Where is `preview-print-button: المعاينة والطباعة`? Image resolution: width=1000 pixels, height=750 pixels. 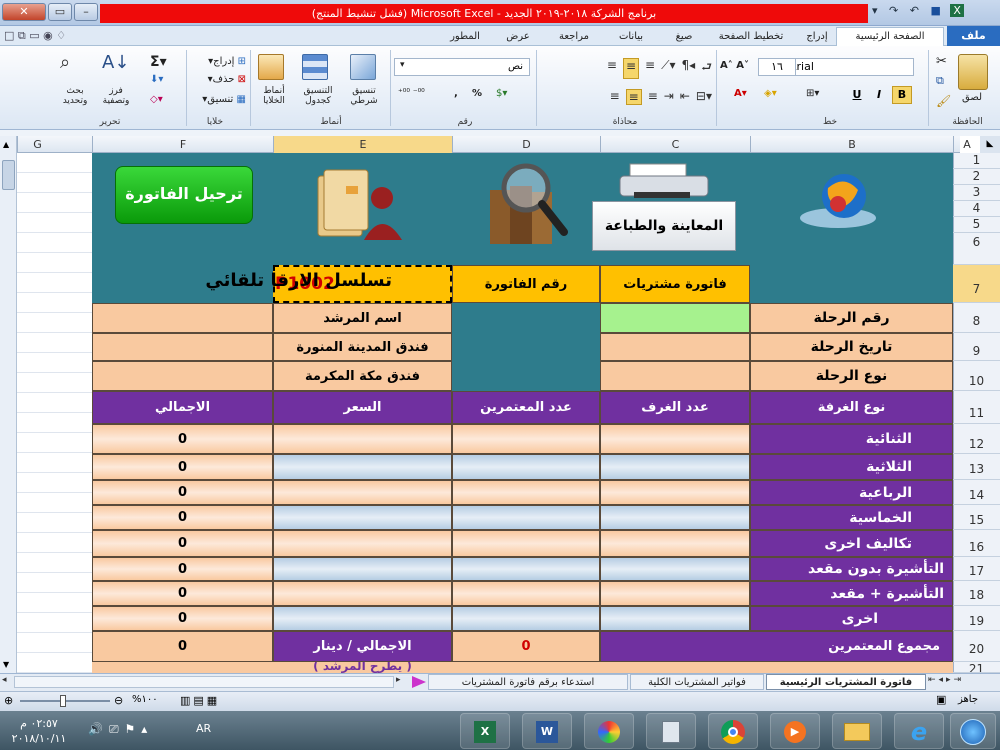
preview-print-button: المعاينة والطباعة is located at coordinates (664, 226).